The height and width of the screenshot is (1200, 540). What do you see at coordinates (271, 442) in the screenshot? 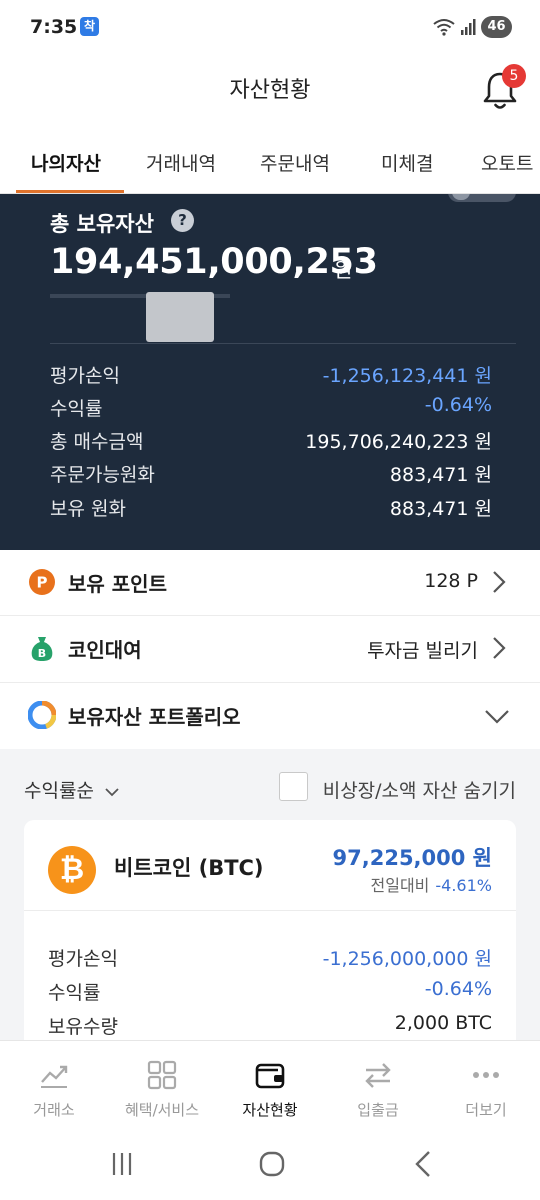
I see `summary-row-total-buy: 총 매수금액 195,706,240,223 원` at bounding box center [271, 442].